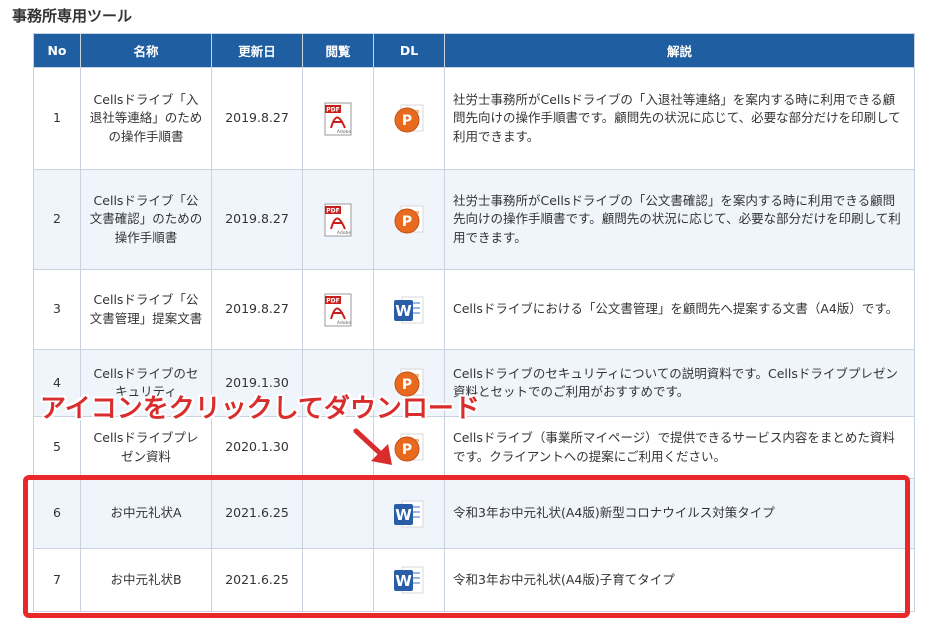  I want to click on arrow-icon, so click(372, 446).